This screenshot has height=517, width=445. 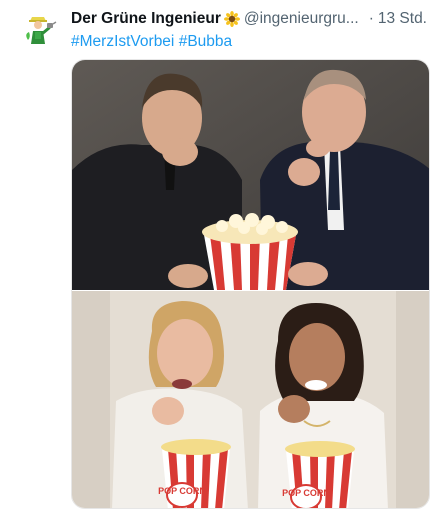 I want to click on author-display-name: Der Grüne Ingenieur, so click(x=146, y=19).